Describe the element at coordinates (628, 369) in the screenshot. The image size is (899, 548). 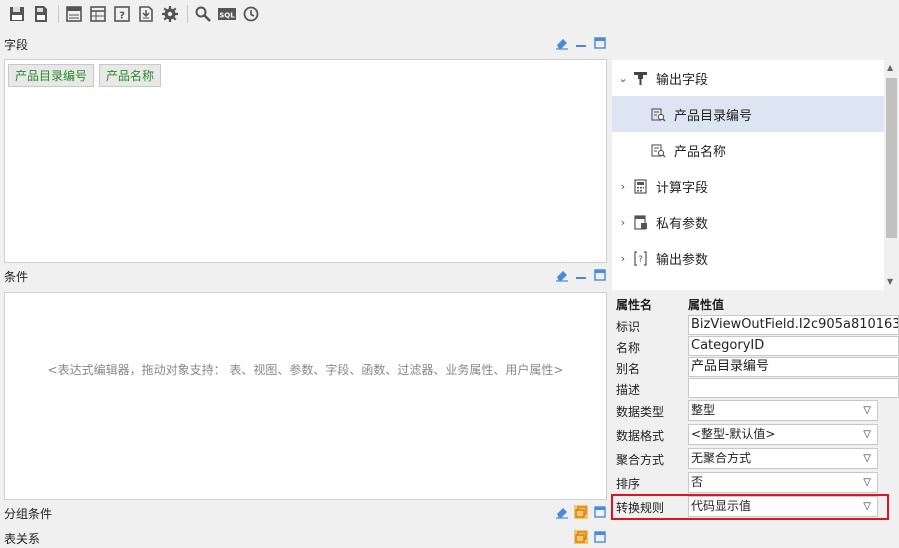
I see `prop-label: 别名` at that location.